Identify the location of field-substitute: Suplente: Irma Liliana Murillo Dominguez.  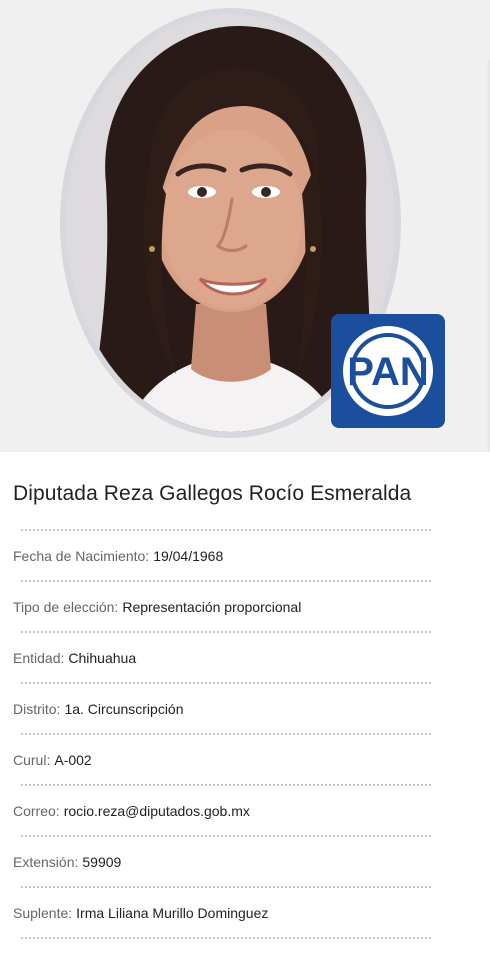
(223, 912).